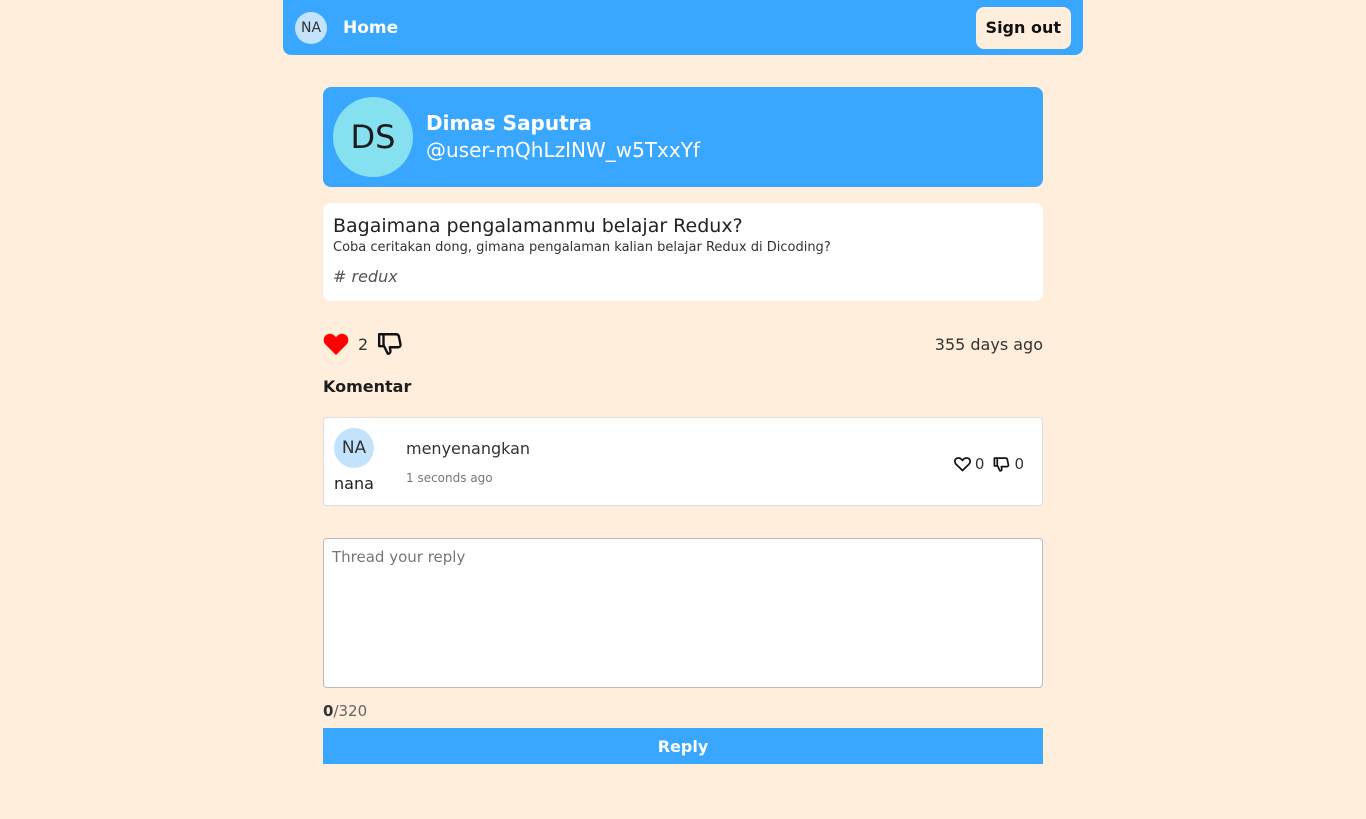 This screenshot has width=1366, height=819. I want to click on owner-handle: @user-mQhLzINW_w5TxxYf, so click(563, 150).